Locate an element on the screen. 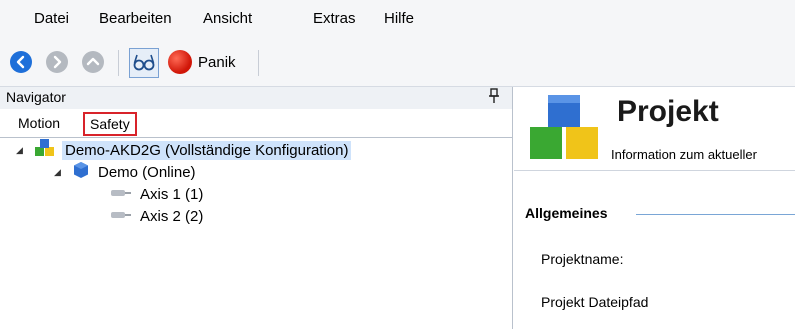 The height and width of the screenshot is (329, 795). forward-arrow-icon is located at coordinates (57, 62).